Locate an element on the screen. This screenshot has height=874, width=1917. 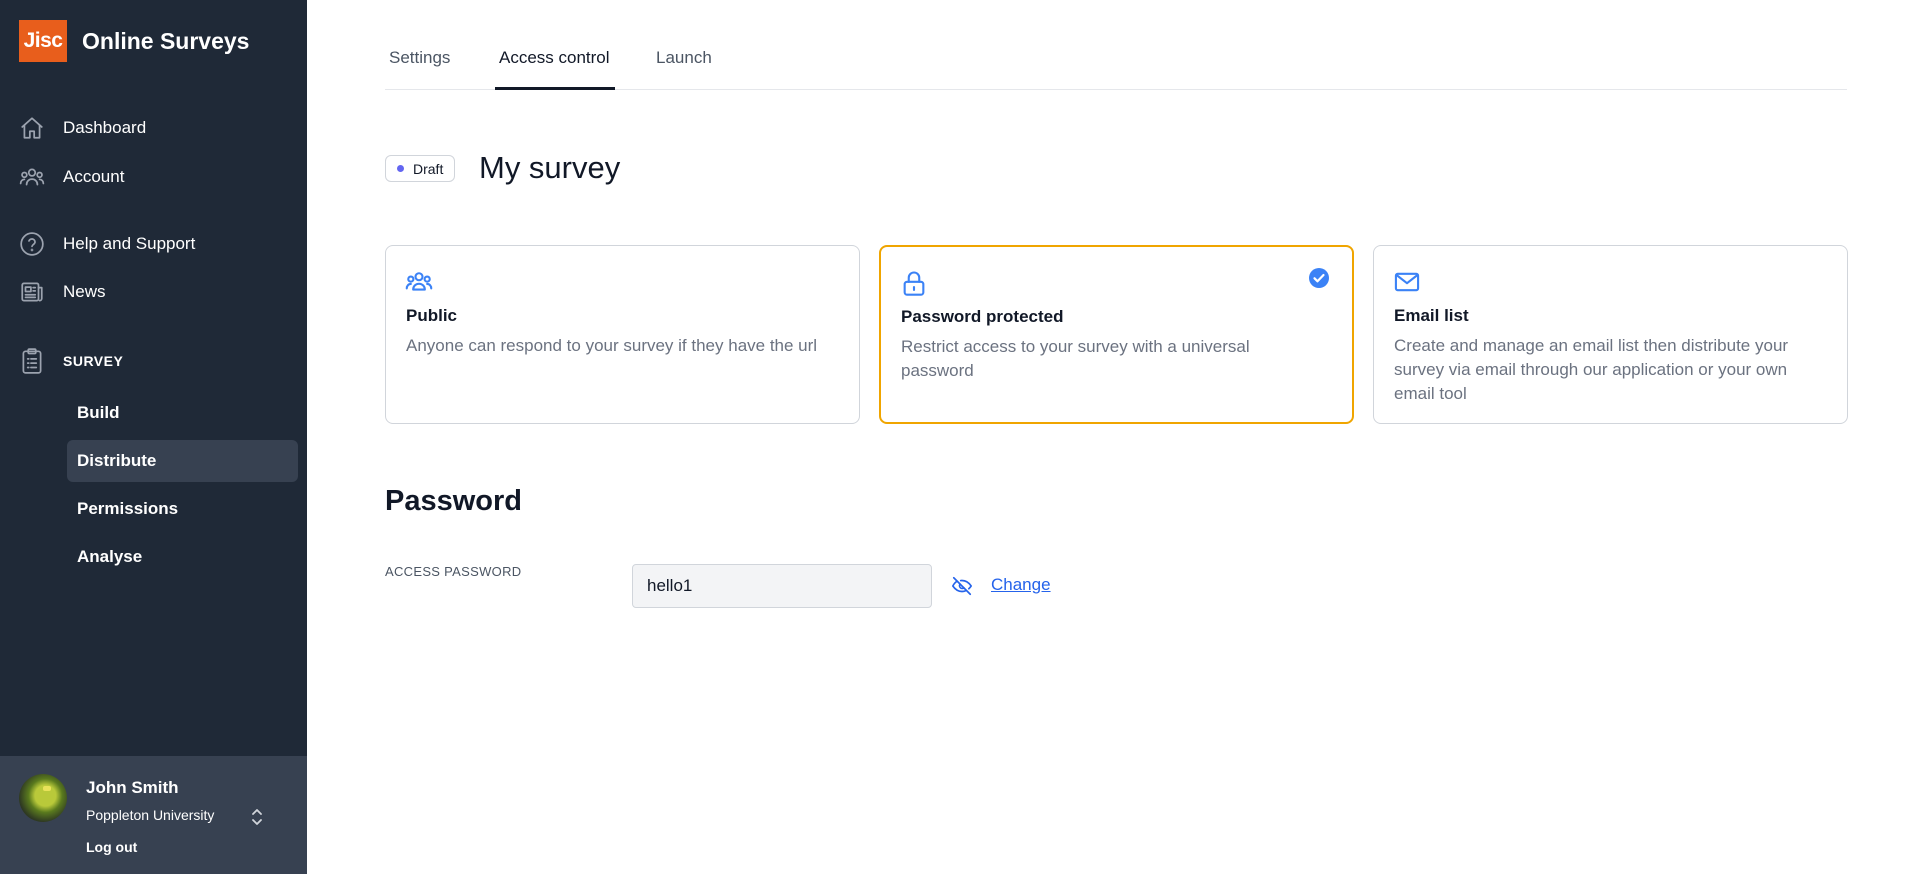
sidebar-item-news: News is located at coordinates (62, 292).